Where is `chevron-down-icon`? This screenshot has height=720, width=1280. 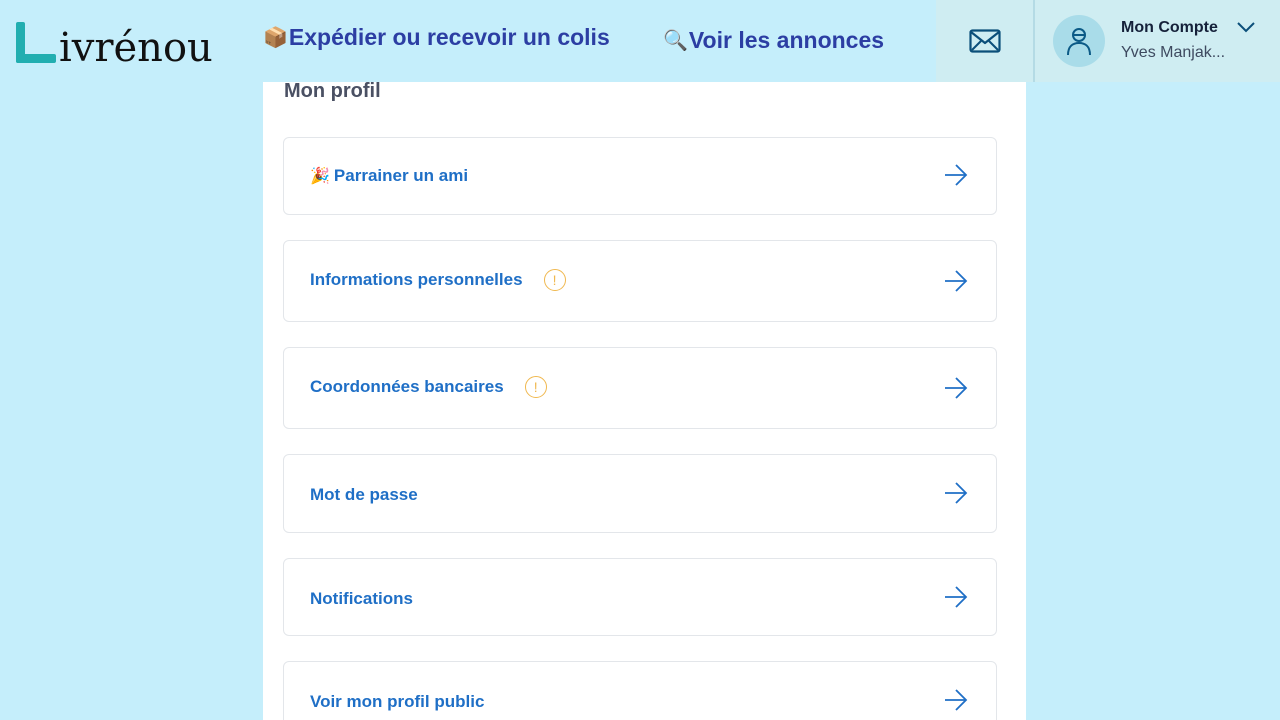
chevron-down-icon is located at coordinates (1246, 27).